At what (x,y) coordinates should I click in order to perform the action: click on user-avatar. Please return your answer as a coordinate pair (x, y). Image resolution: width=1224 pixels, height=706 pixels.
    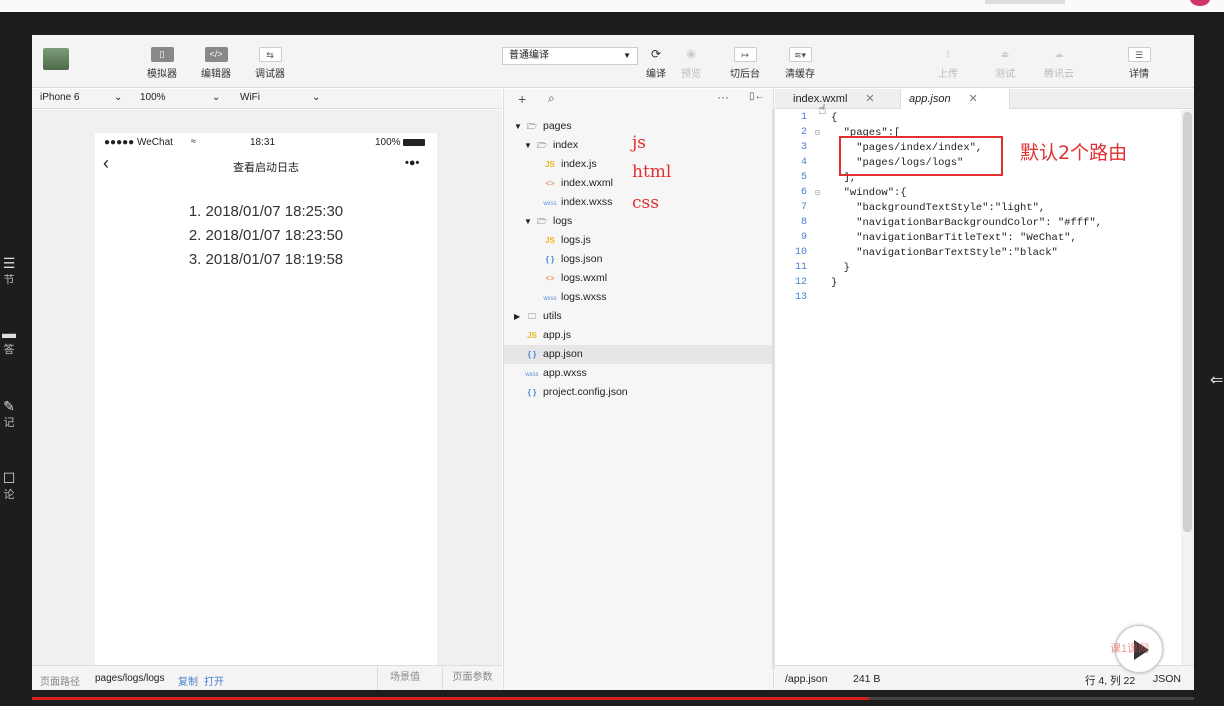
    Looking at the image, I should click on (1200, 3).